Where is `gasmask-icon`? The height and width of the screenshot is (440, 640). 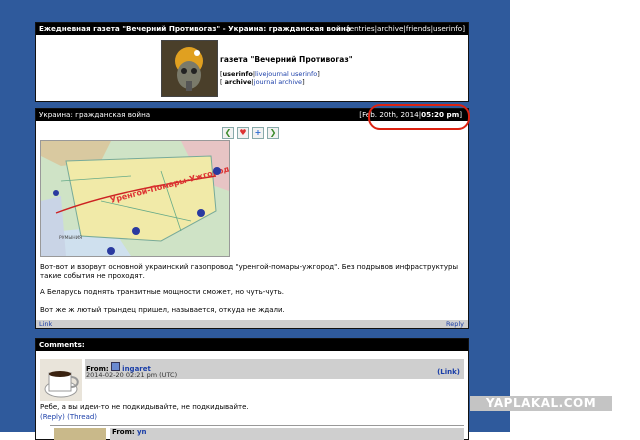 gasmask-icon is located at coordinates (189, 68).